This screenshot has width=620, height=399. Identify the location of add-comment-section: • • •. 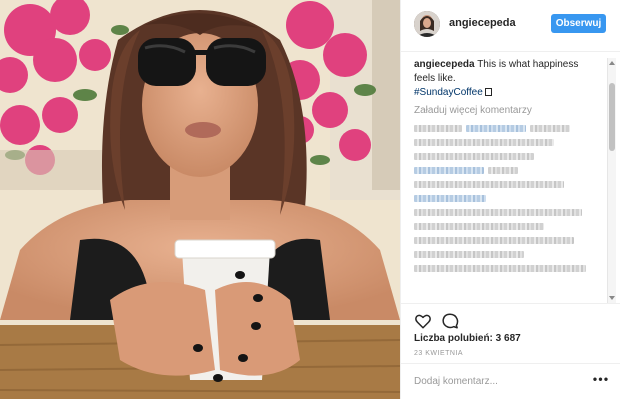
(510, 381).